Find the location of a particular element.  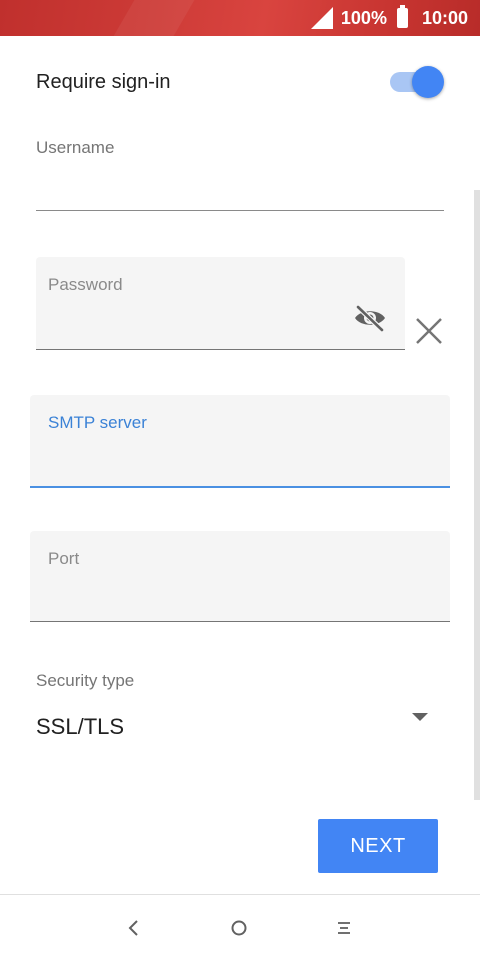

security-type-label: Security type is located at coordinates (85, 680).